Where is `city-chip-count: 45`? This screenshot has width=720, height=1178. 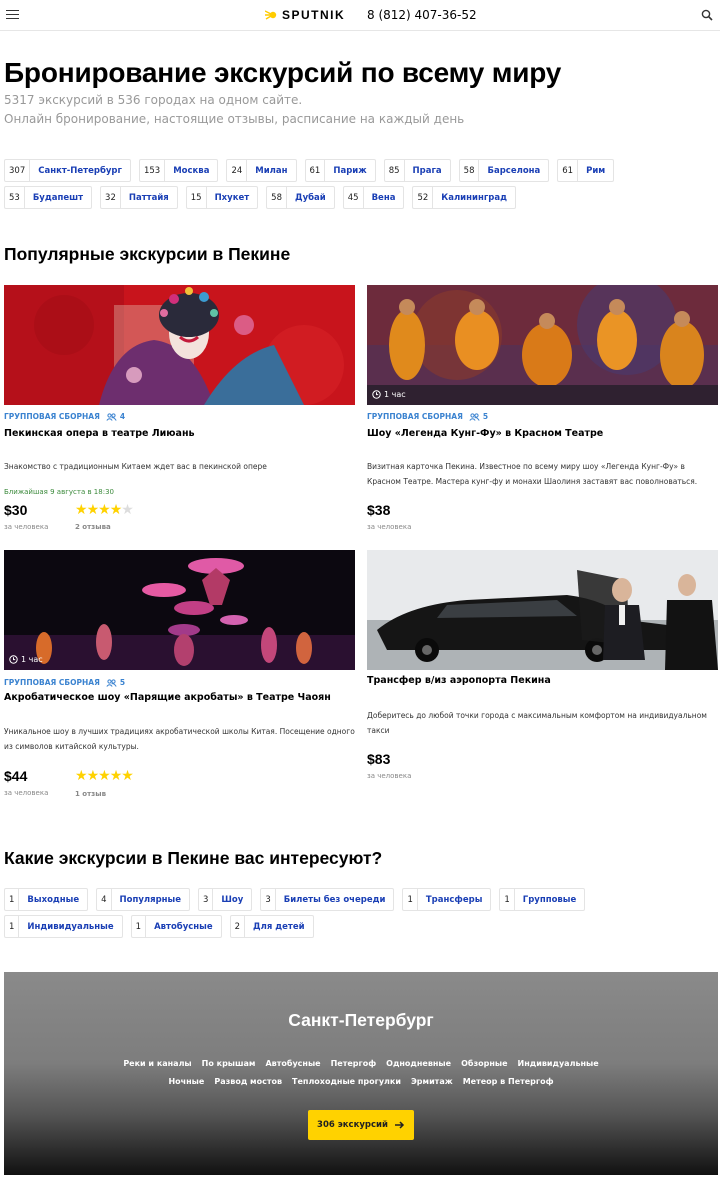 city-chip-count: 45 is located at coordinates (354, 197).